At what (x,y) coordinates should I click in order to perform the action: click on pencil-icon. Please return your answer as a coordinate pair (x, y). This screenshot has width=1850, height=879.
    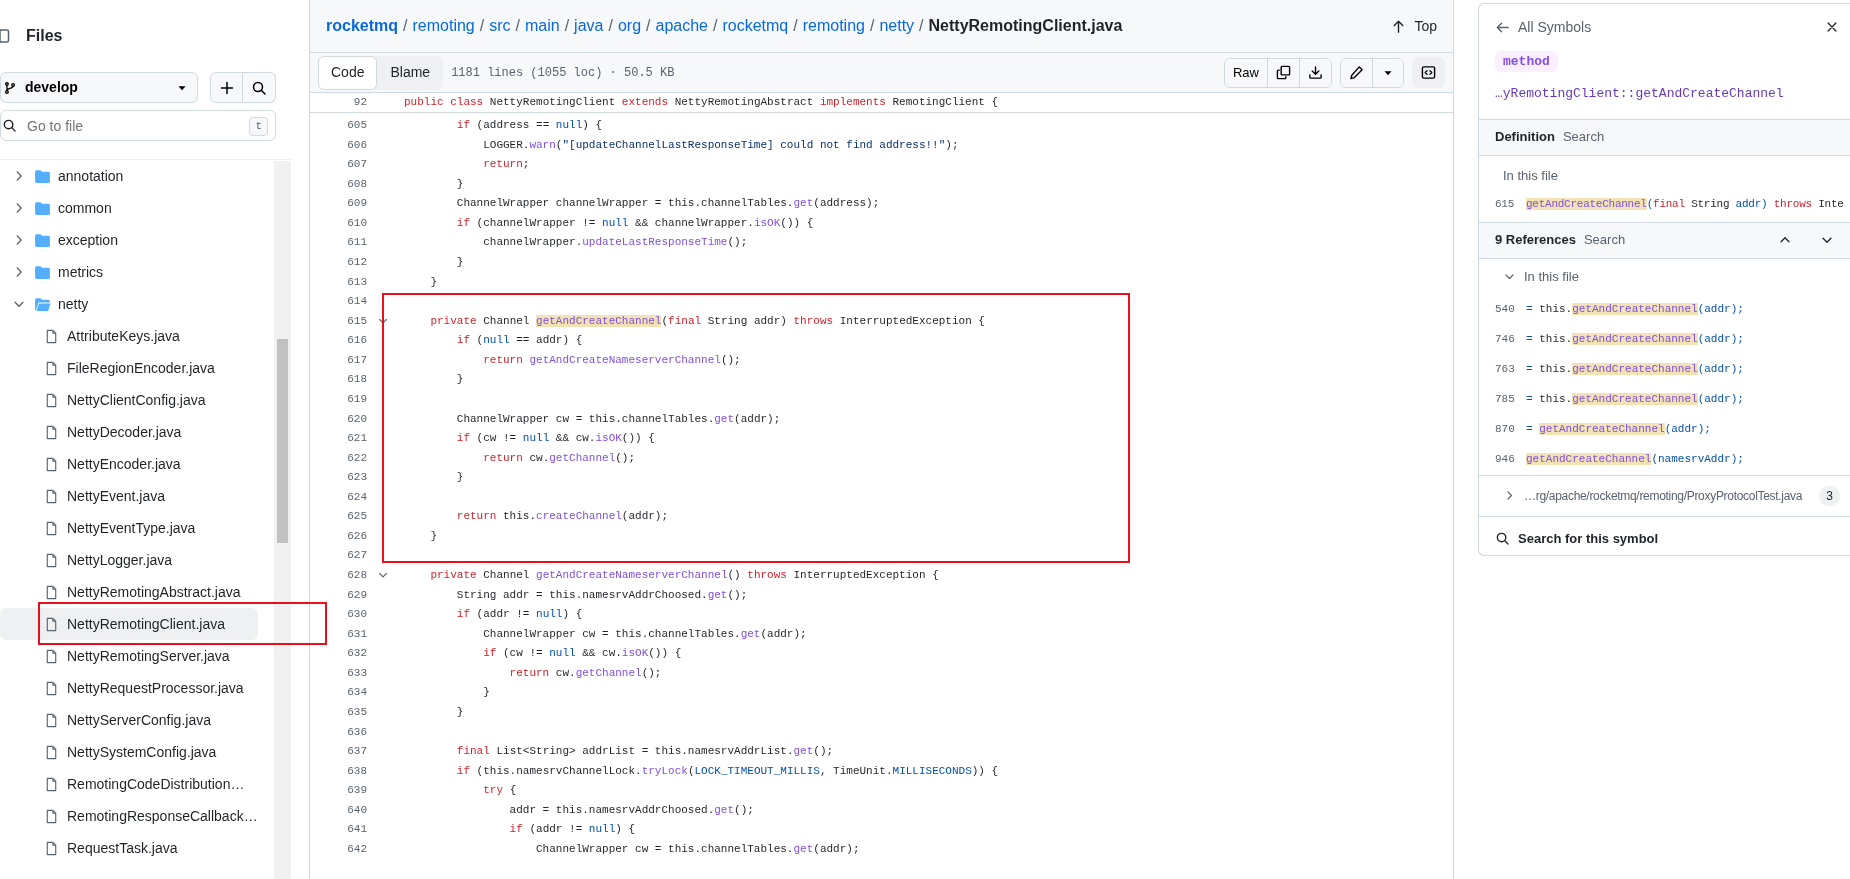
    Looking at the image, I should click on (1356, 72).